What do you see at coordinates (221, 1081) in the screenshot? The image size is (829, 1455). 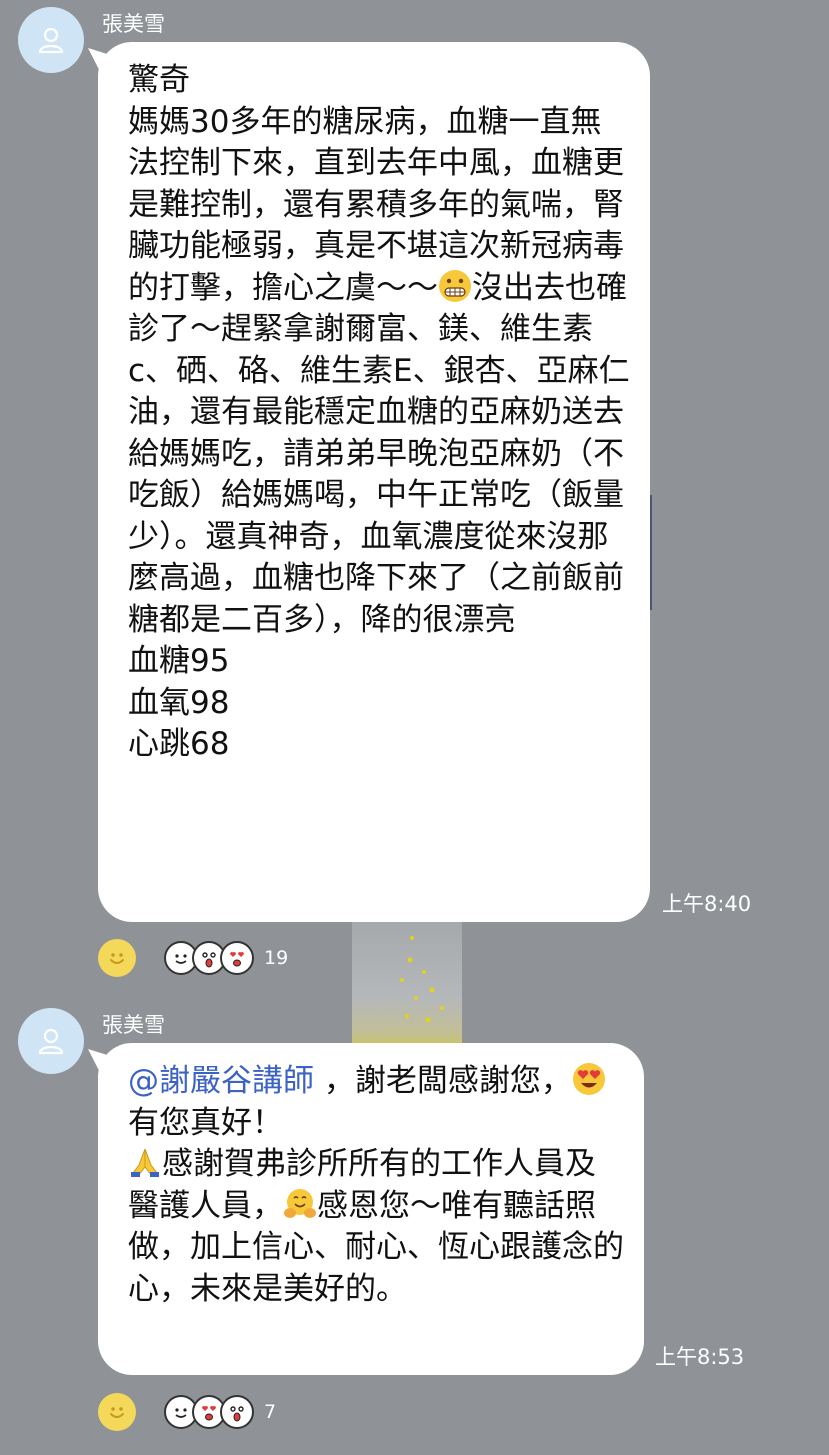 I see `mention-link: @謝嚴谷講師` at bounding box center [221, 1081].